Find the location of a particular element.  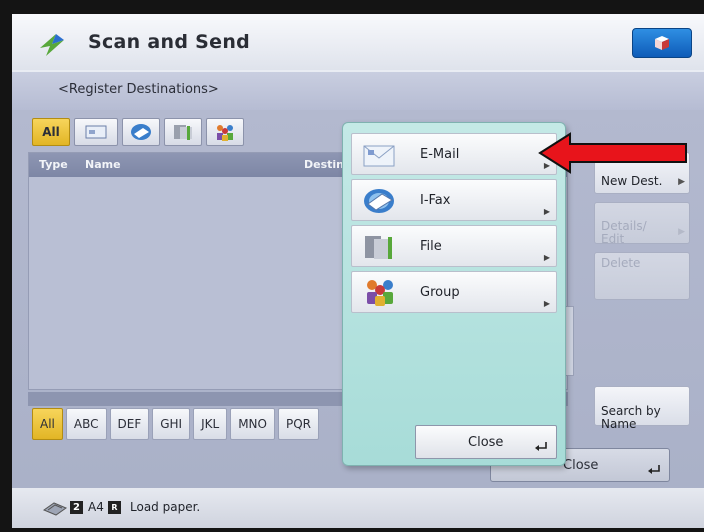

alpha-label: MNO is located at coordinates (252, 424).